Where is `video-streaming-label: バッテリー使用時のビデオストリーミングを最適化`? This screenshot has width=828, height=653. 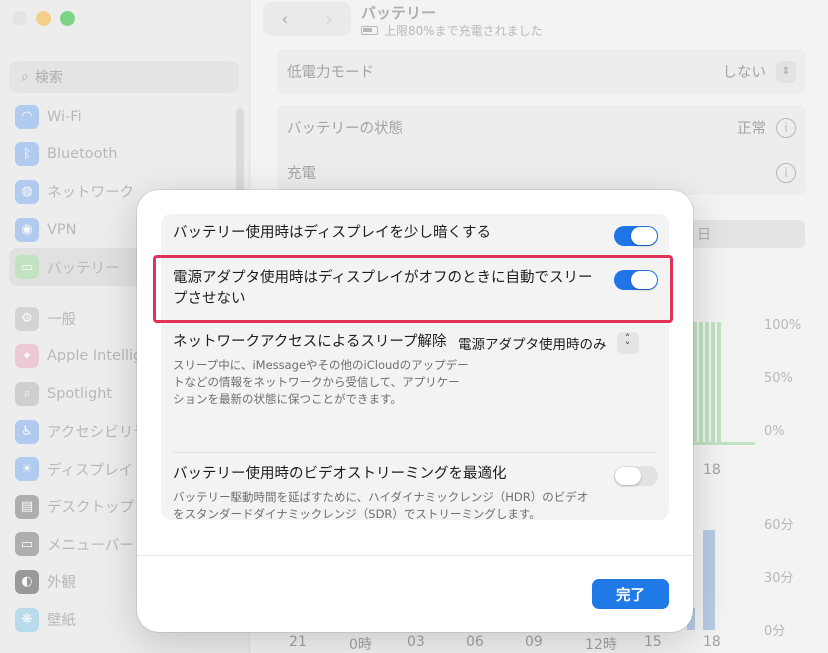
video-streaming-label: バッテリー使用時のビデオストリーミングを最適化 is located at coordinates (340, 474).